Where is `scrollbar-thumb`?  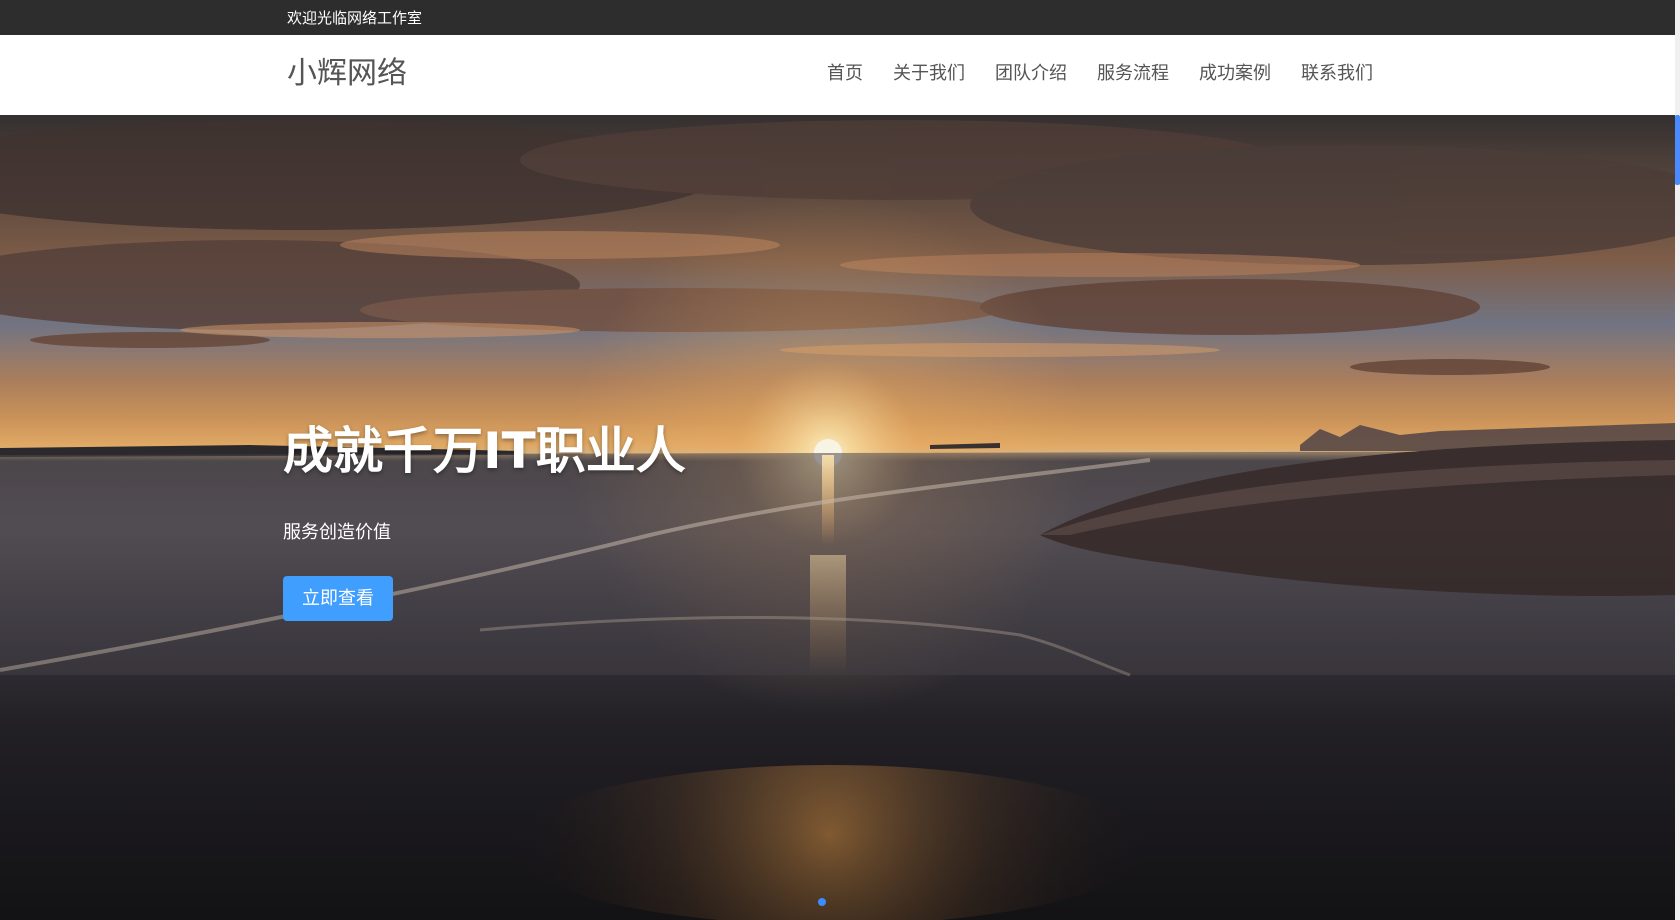
scrollbar-thumb is located at coordinates (1677, 150).